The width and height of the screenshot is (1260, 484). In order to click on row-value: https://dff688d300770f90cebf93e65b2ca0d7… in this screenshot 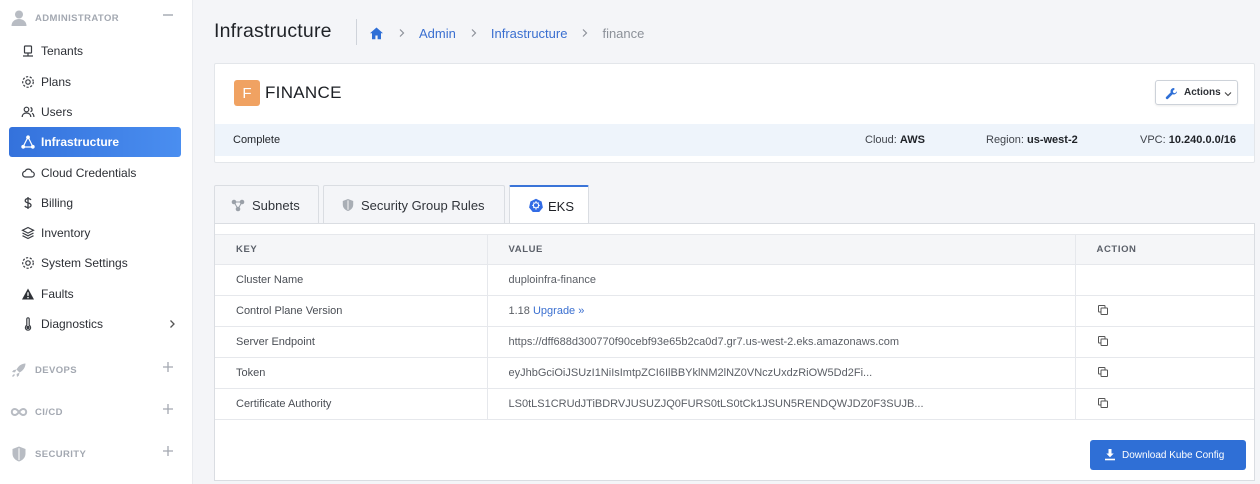, I will do `click(781, 342)`.